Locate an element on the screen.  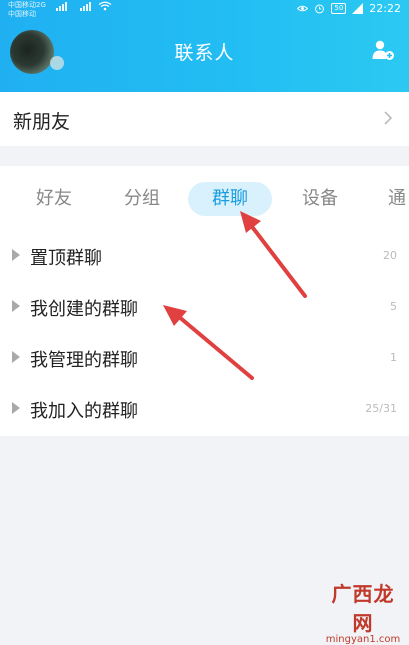
add-contact-icon is located at coordinates (383, 50).